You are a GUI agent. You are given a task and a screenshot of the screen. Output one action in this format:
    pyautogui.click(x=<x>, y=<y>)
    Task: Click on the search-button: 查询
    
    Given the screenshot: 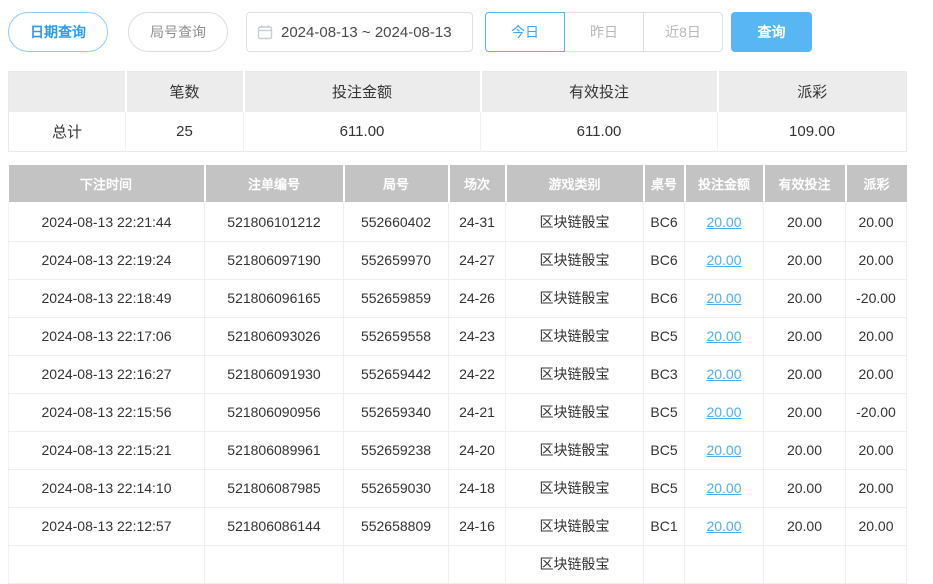 What is the action you would take?
    pyautogui.click(x=771, y=32)
    